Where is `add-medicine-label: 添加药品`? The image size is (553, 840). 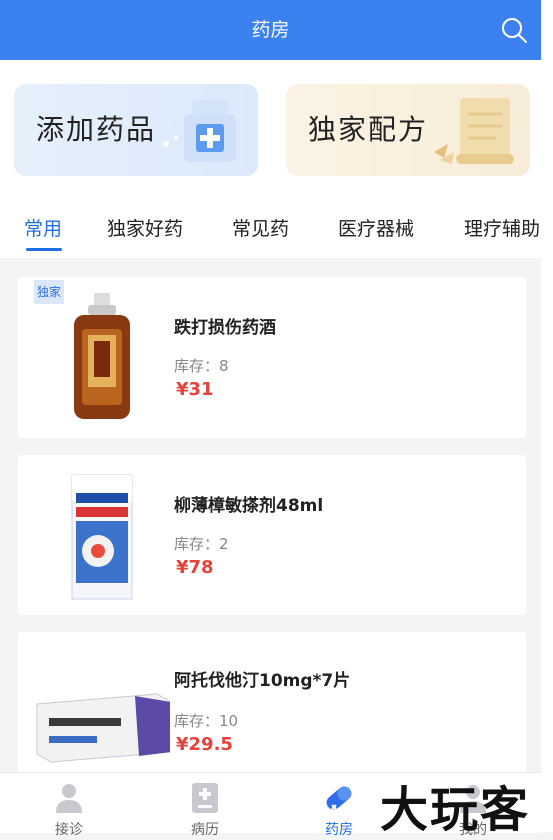
add-medicine-label: 添加药品 is located at coordinates (96, 129).